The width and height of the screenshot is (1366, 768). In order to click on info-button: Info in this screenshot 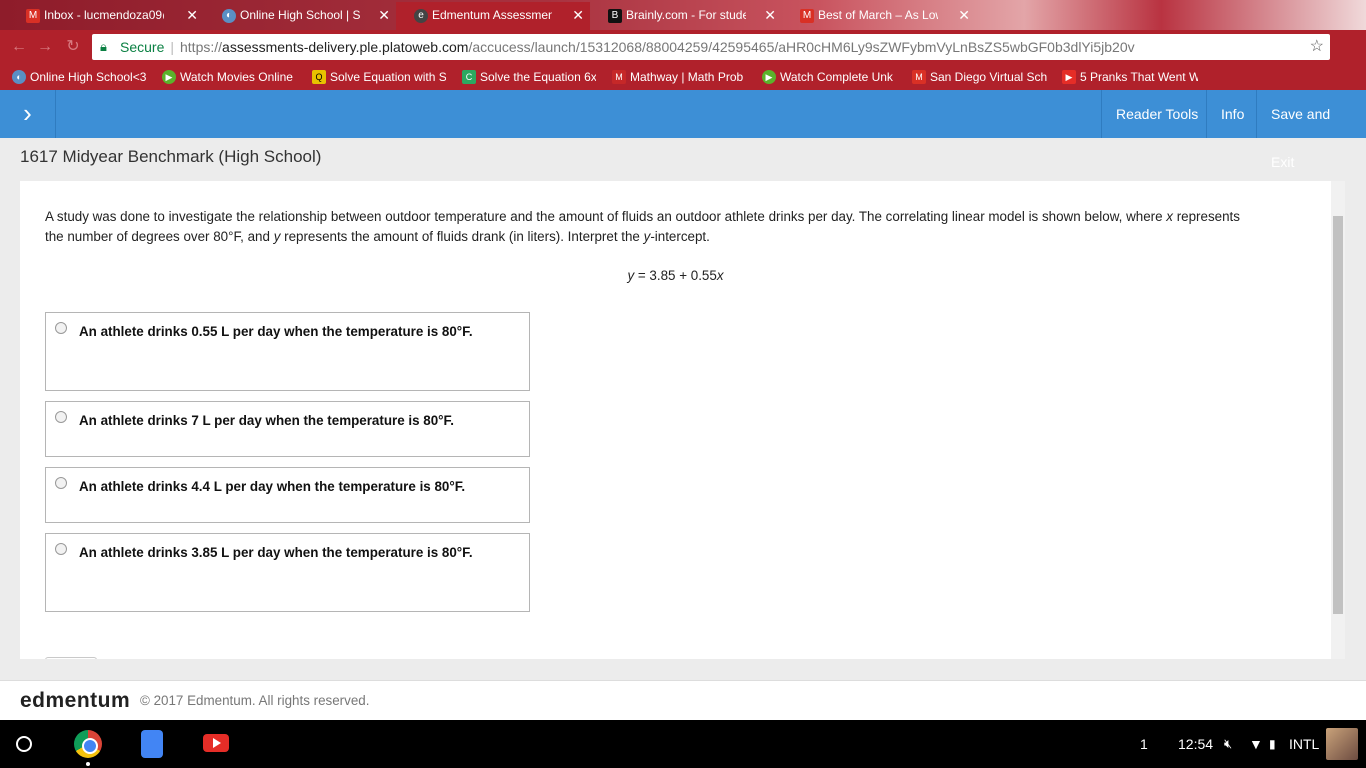, I will do `click(1232, 114)`.